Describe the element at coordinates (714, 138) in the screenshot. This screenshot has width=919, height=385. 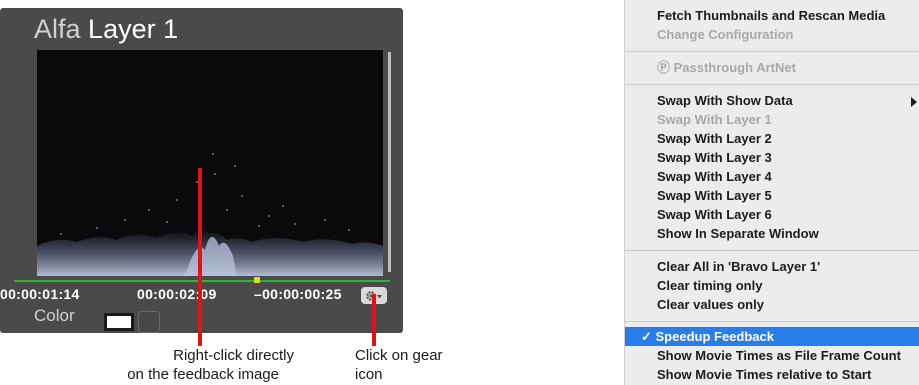
I see `menu-item-swap-layer-2: Swap With Layer 2` at that location.